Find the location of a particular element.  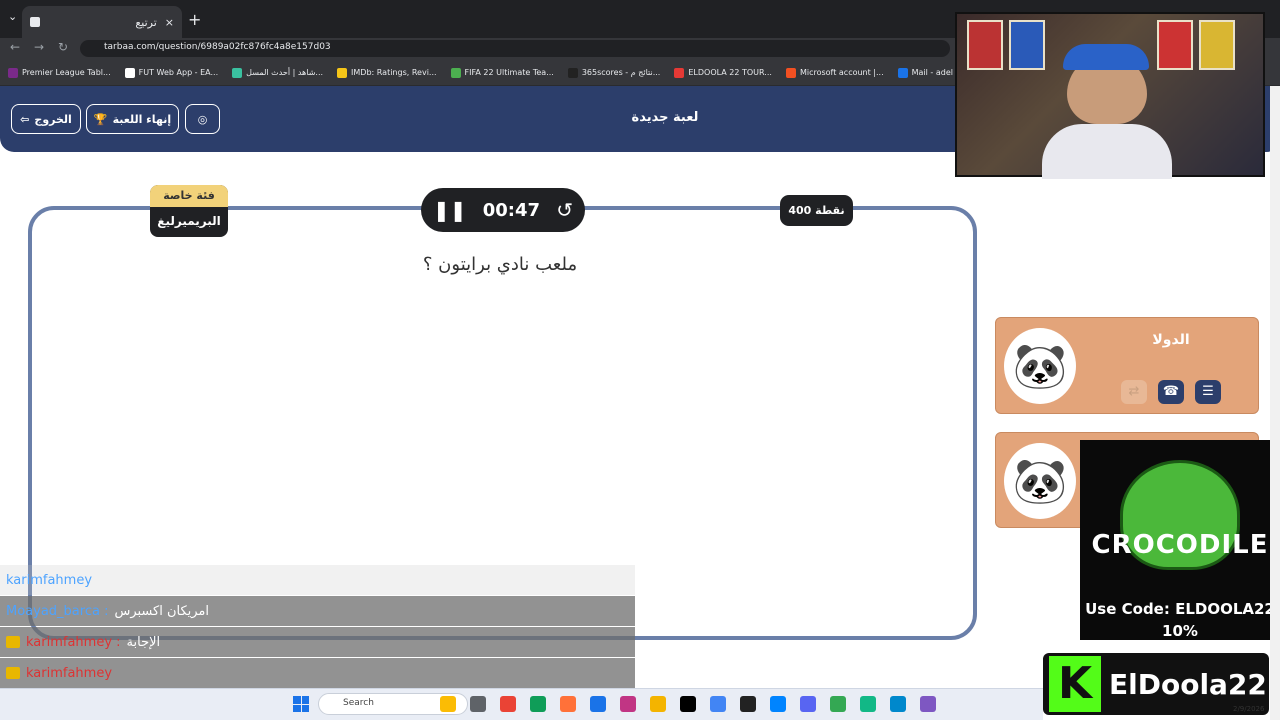

sponsor-code: Use Code: ELDOOLA22 is located at coordinates (1180, 609).